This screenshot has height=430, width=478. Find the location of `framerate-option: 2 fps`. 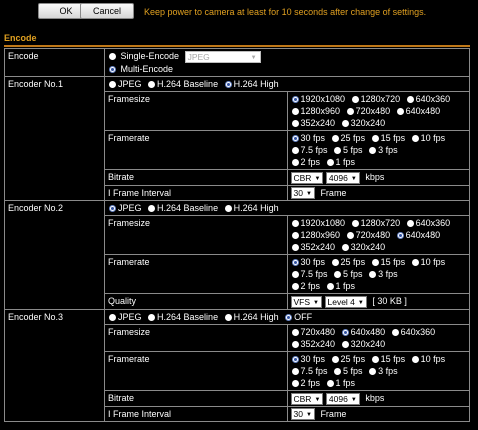

framerate-option: 2 fps is located at coordinates (305, 383).